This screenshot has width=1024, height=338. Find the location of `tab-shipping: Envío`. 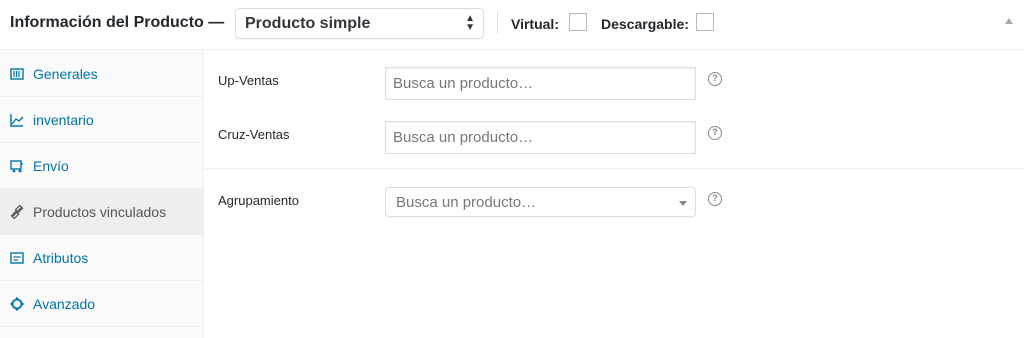

tab-shipping: Envío is located at coordinates (102, 166).